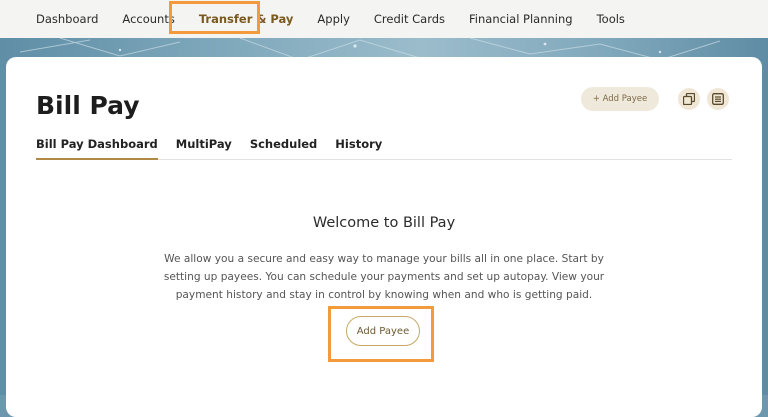  I want to click on nav-apply: Apply, so click(333, 19).